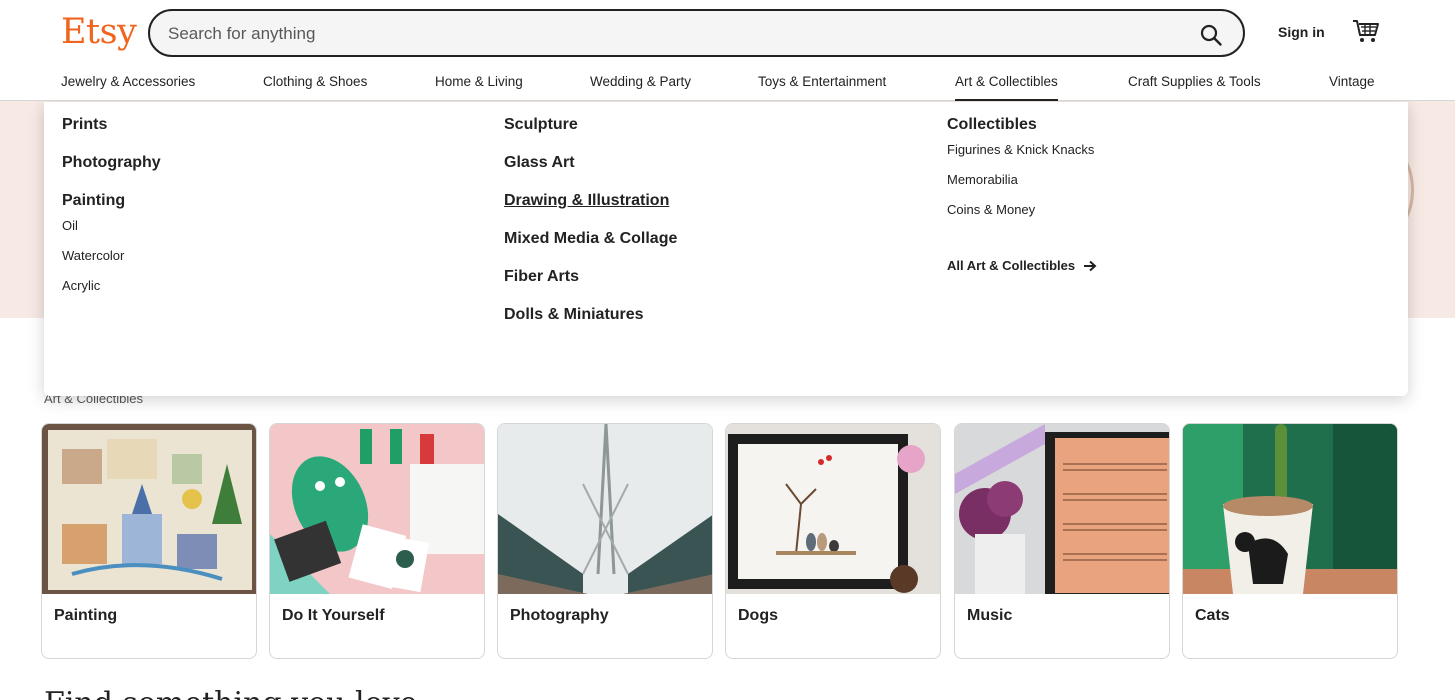 The height and width of the screenshot is (700, 1455). I want to click on dropdown-painting: Painting, so click(93, 201).